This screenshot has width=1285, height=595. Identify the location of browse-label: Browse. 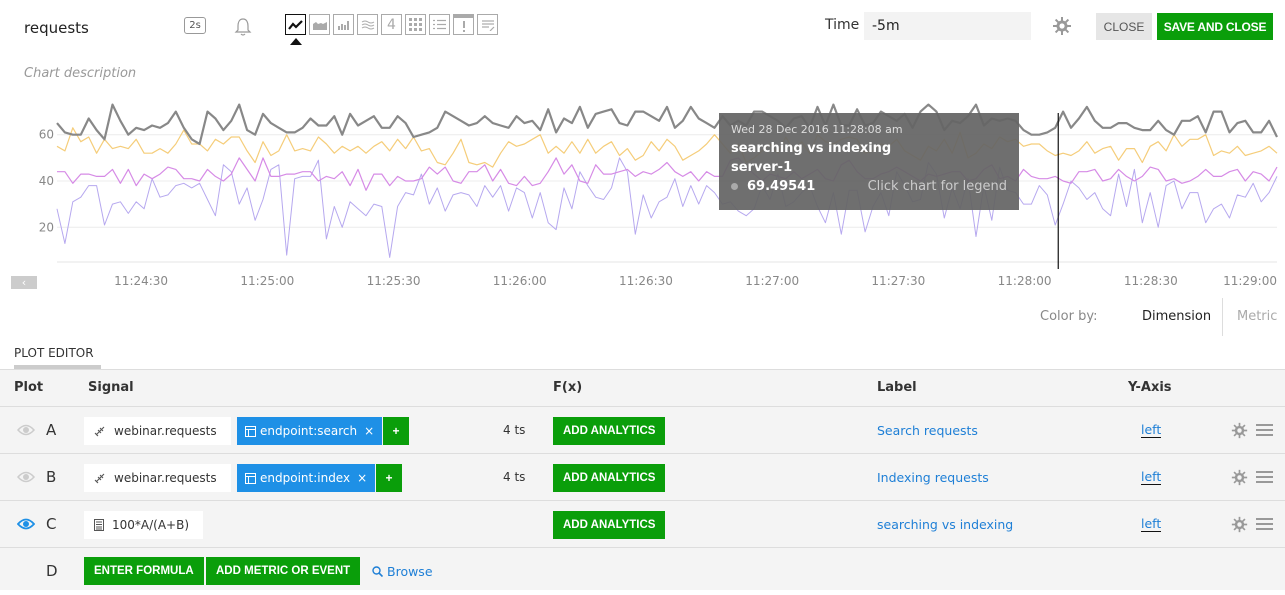
(410, 571).